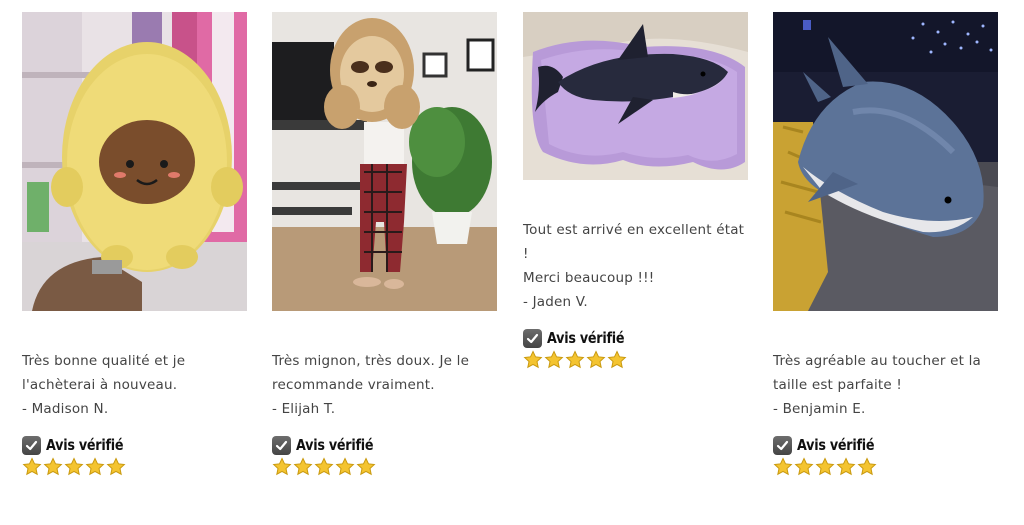 This screenshot has height=525, width=1024. I want to click on review-author: - Benjamin E., so click(819, 409).